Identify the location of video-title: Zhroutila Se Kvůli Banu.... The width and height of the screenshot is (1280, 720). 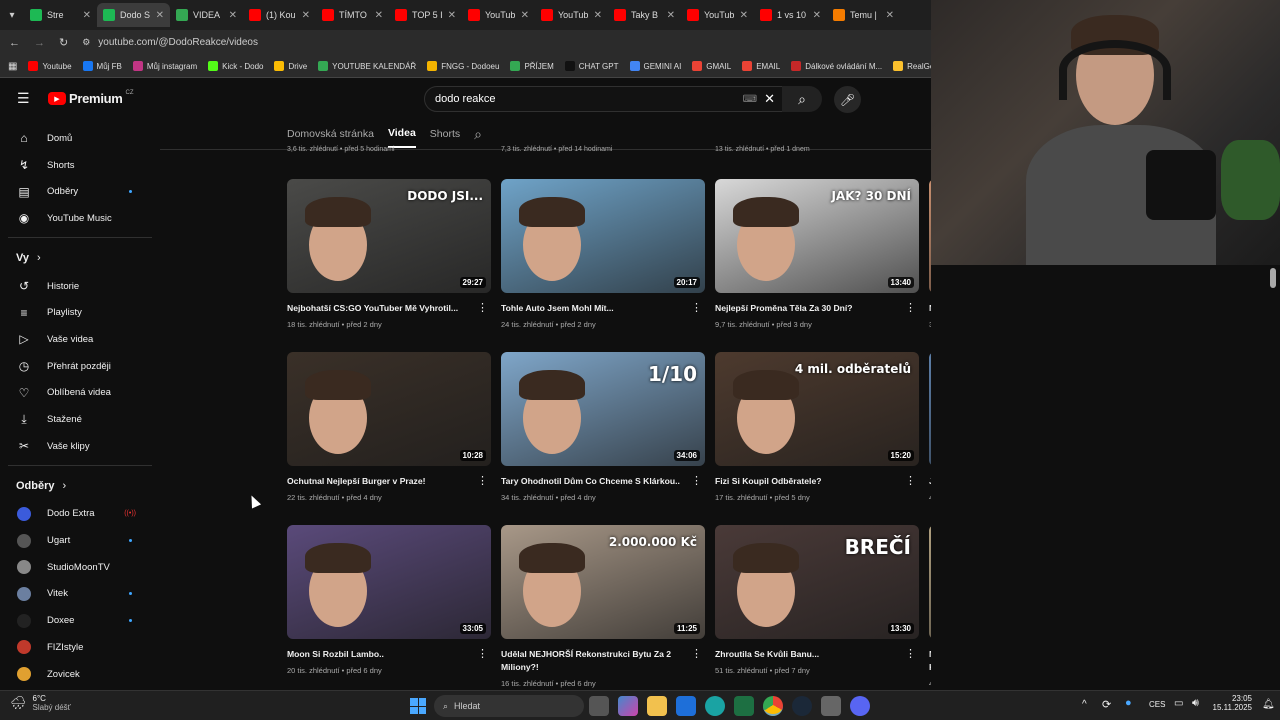
(807, 654).